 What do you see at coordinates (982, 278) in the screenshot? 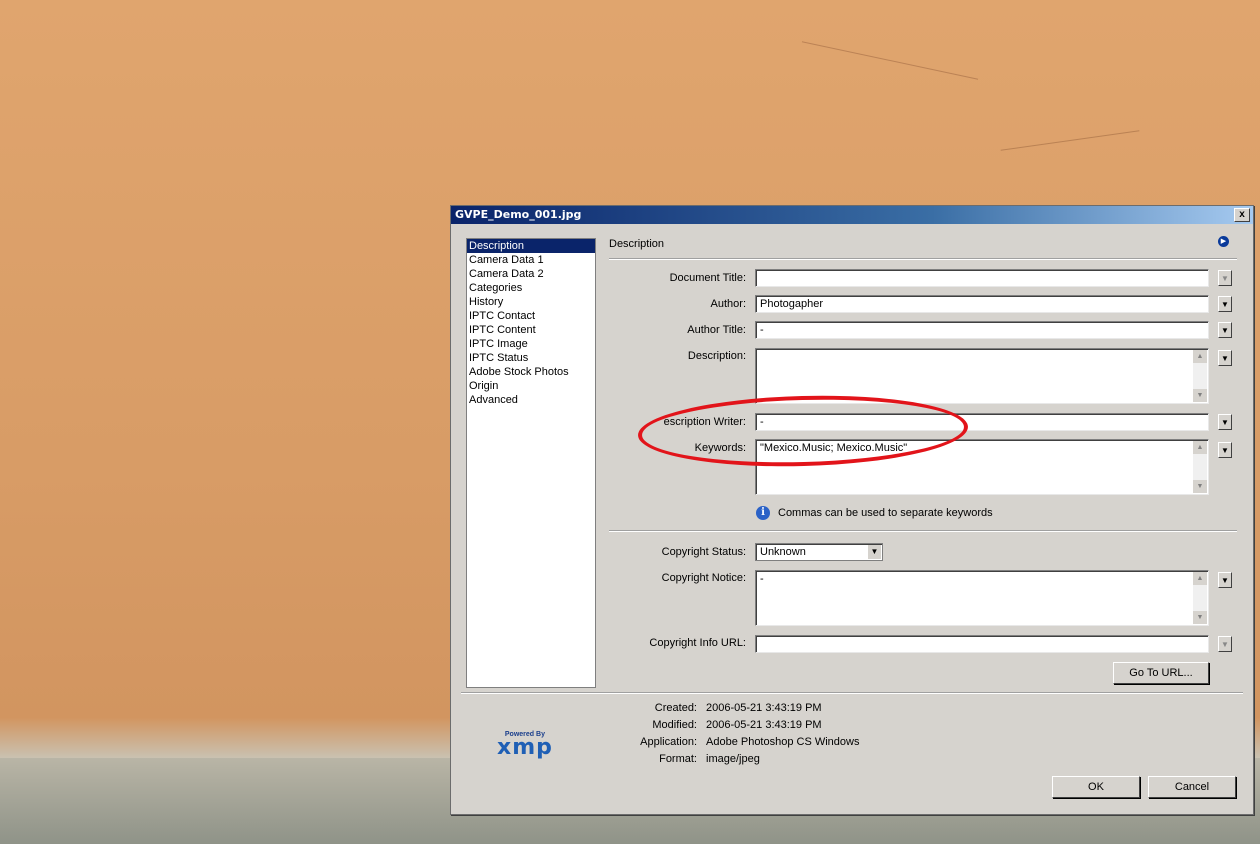
I see `document-title-field` at bounding box center [982, 278].